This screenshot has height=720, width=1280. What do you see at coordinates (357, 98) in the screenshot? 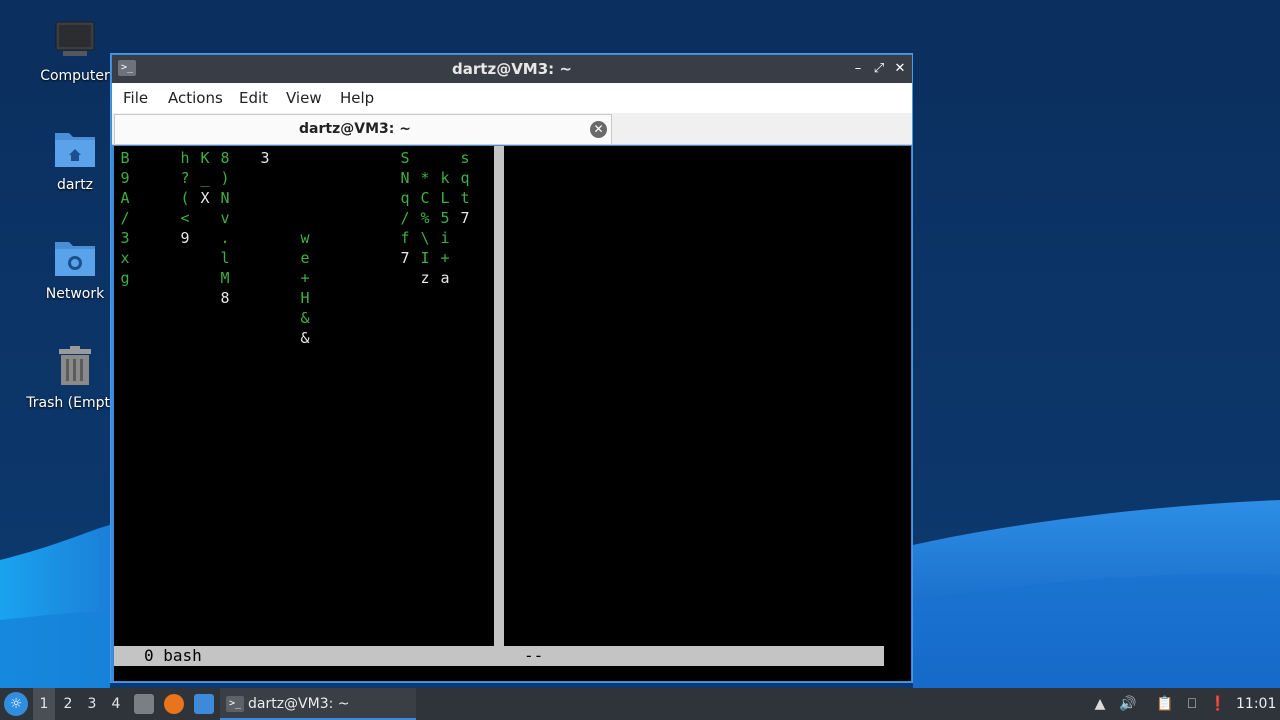
I see `menu-help: Help` at bounding box center [357, 98].